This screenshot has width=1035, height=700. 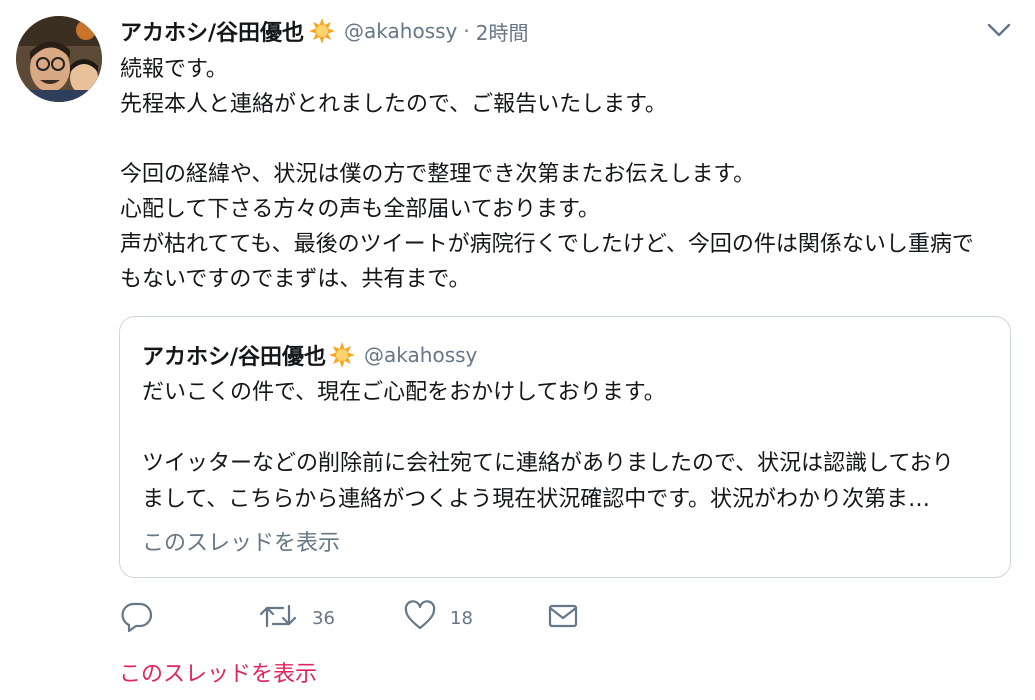 What do you see at coordinates (420, 618) in the screenshot?
I see `heart-icon` at bounding box center [420, 618].